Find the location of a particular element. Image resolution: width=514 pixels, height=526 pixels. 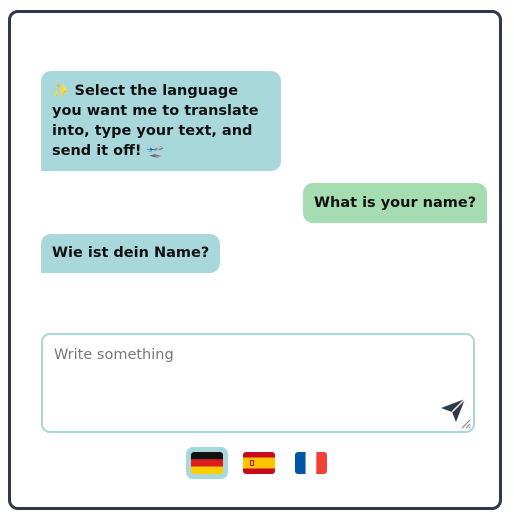

user-message: What is your name? is located at coordinates (395, 203).